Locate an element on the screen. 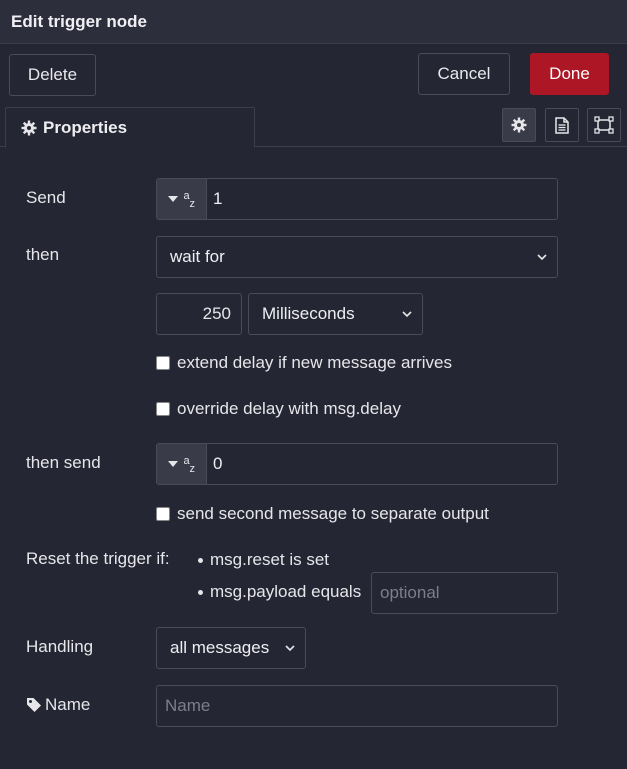 Image resolution: width=627 pixels, height=769 pixels. frame-icon is located at coordinates (604, 125).